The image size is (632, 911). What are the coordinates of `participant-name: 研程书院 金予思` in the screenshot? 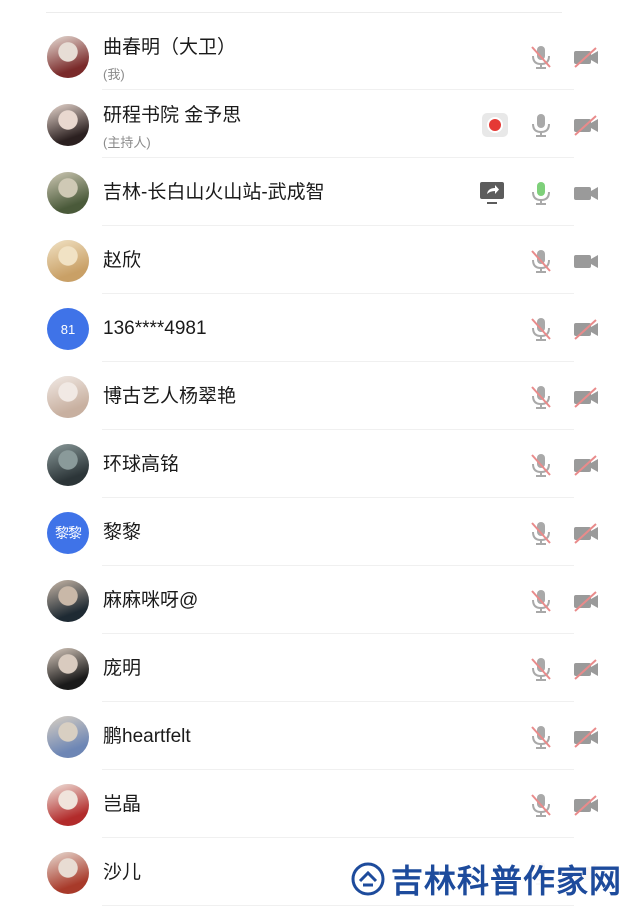 It's located at (172, 115).